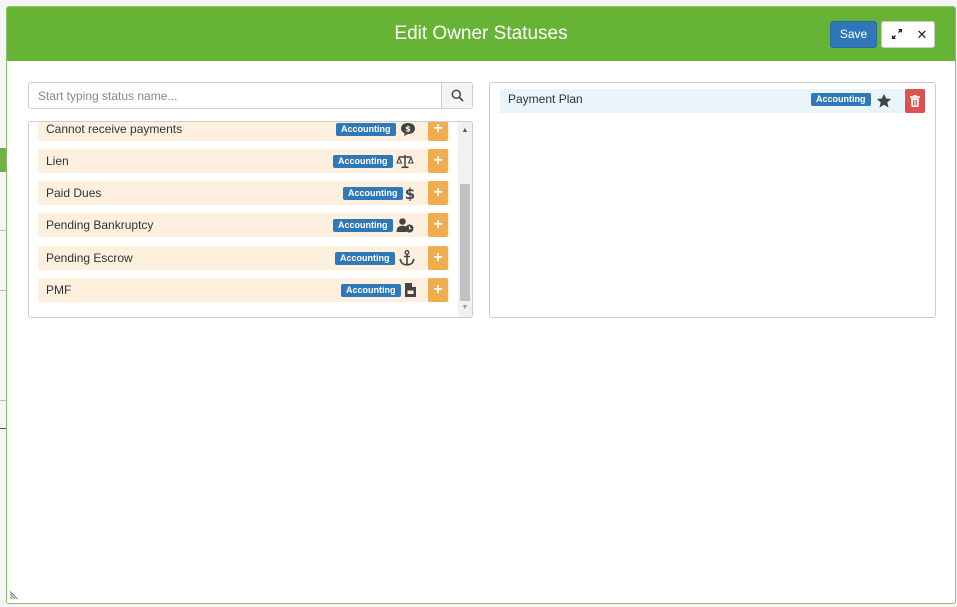 Image resolution: width=957 pixels, height=607 pixels. I want to click on status-row-cannot-receive-payments: Cannot receive payments Accounting $ +, so click(244, 131).